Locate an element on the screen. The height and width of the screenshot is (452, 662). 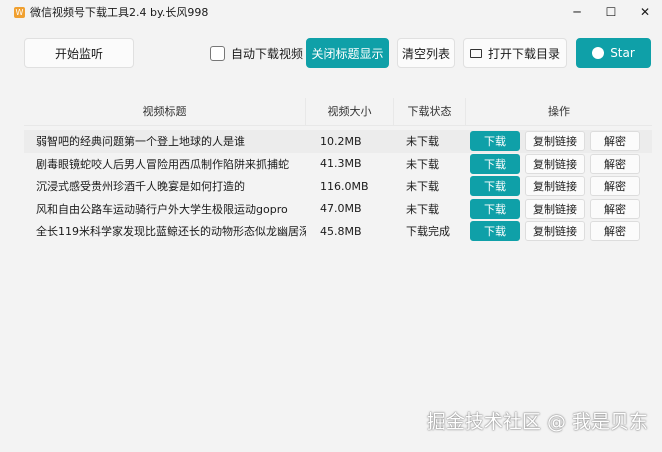
video-title: 弱智吧的经典问题第一个登上地球的人是谁 is located at coordinates (140, 142).